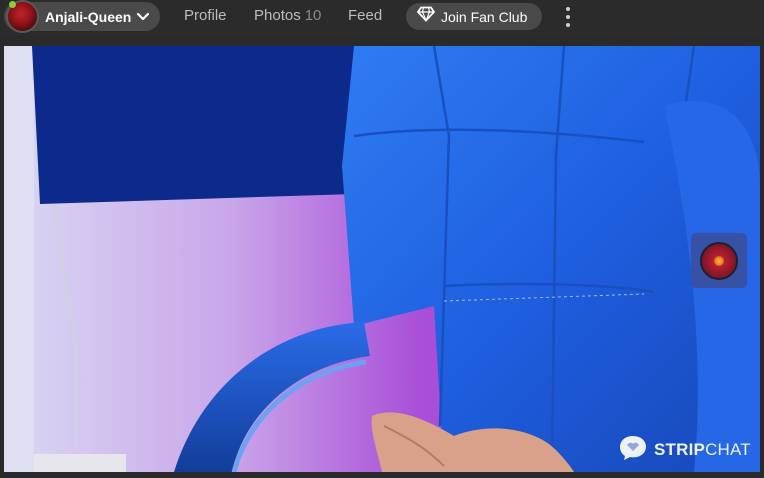 This screenshot has width=764, height=478. I want to click on kebab-menu-icon, so click(568, 17).